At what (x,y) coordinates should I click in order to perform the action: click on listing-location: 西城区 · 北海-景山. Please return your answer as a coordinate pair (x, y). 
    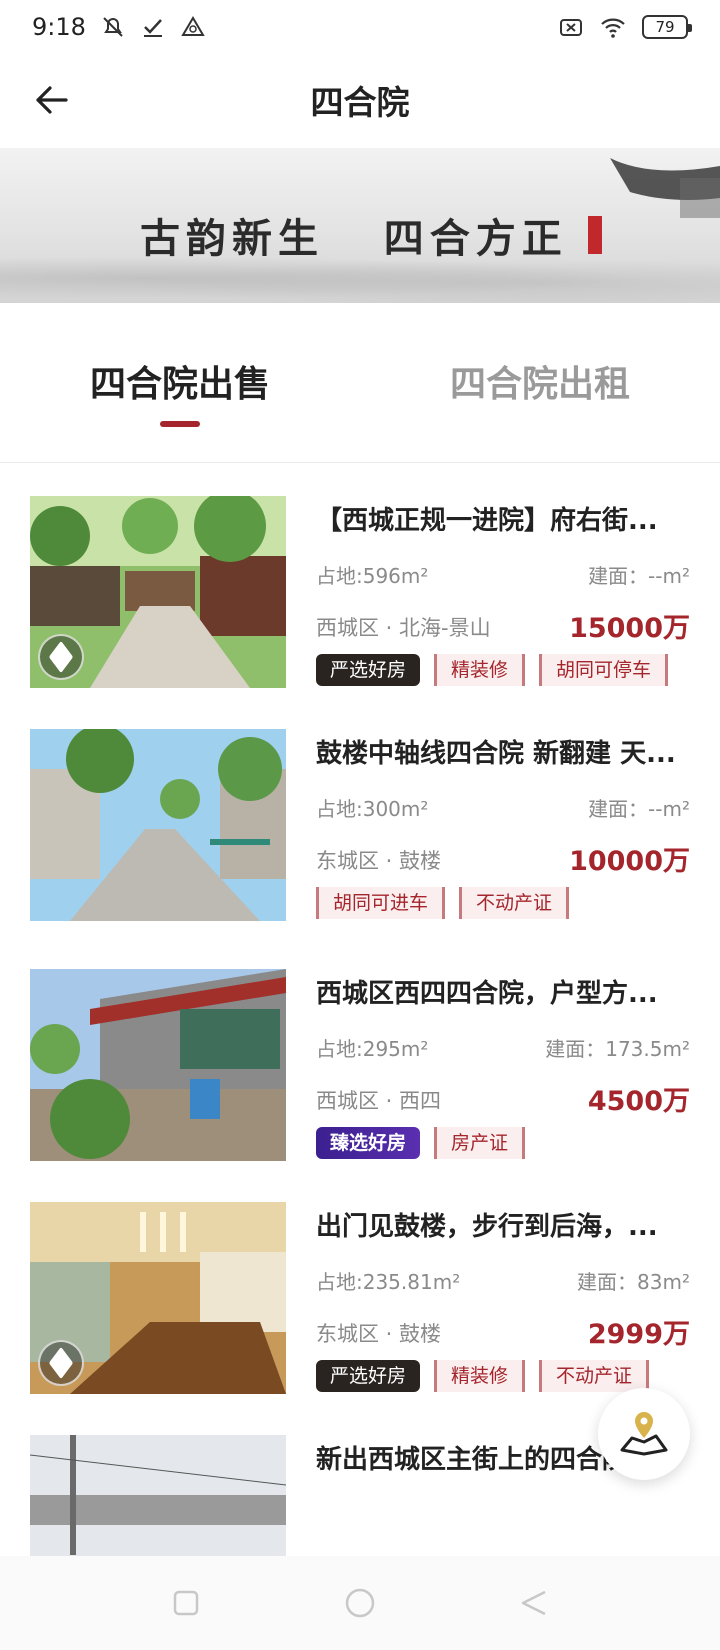
    Looking at the image, I should click on (403, 628).